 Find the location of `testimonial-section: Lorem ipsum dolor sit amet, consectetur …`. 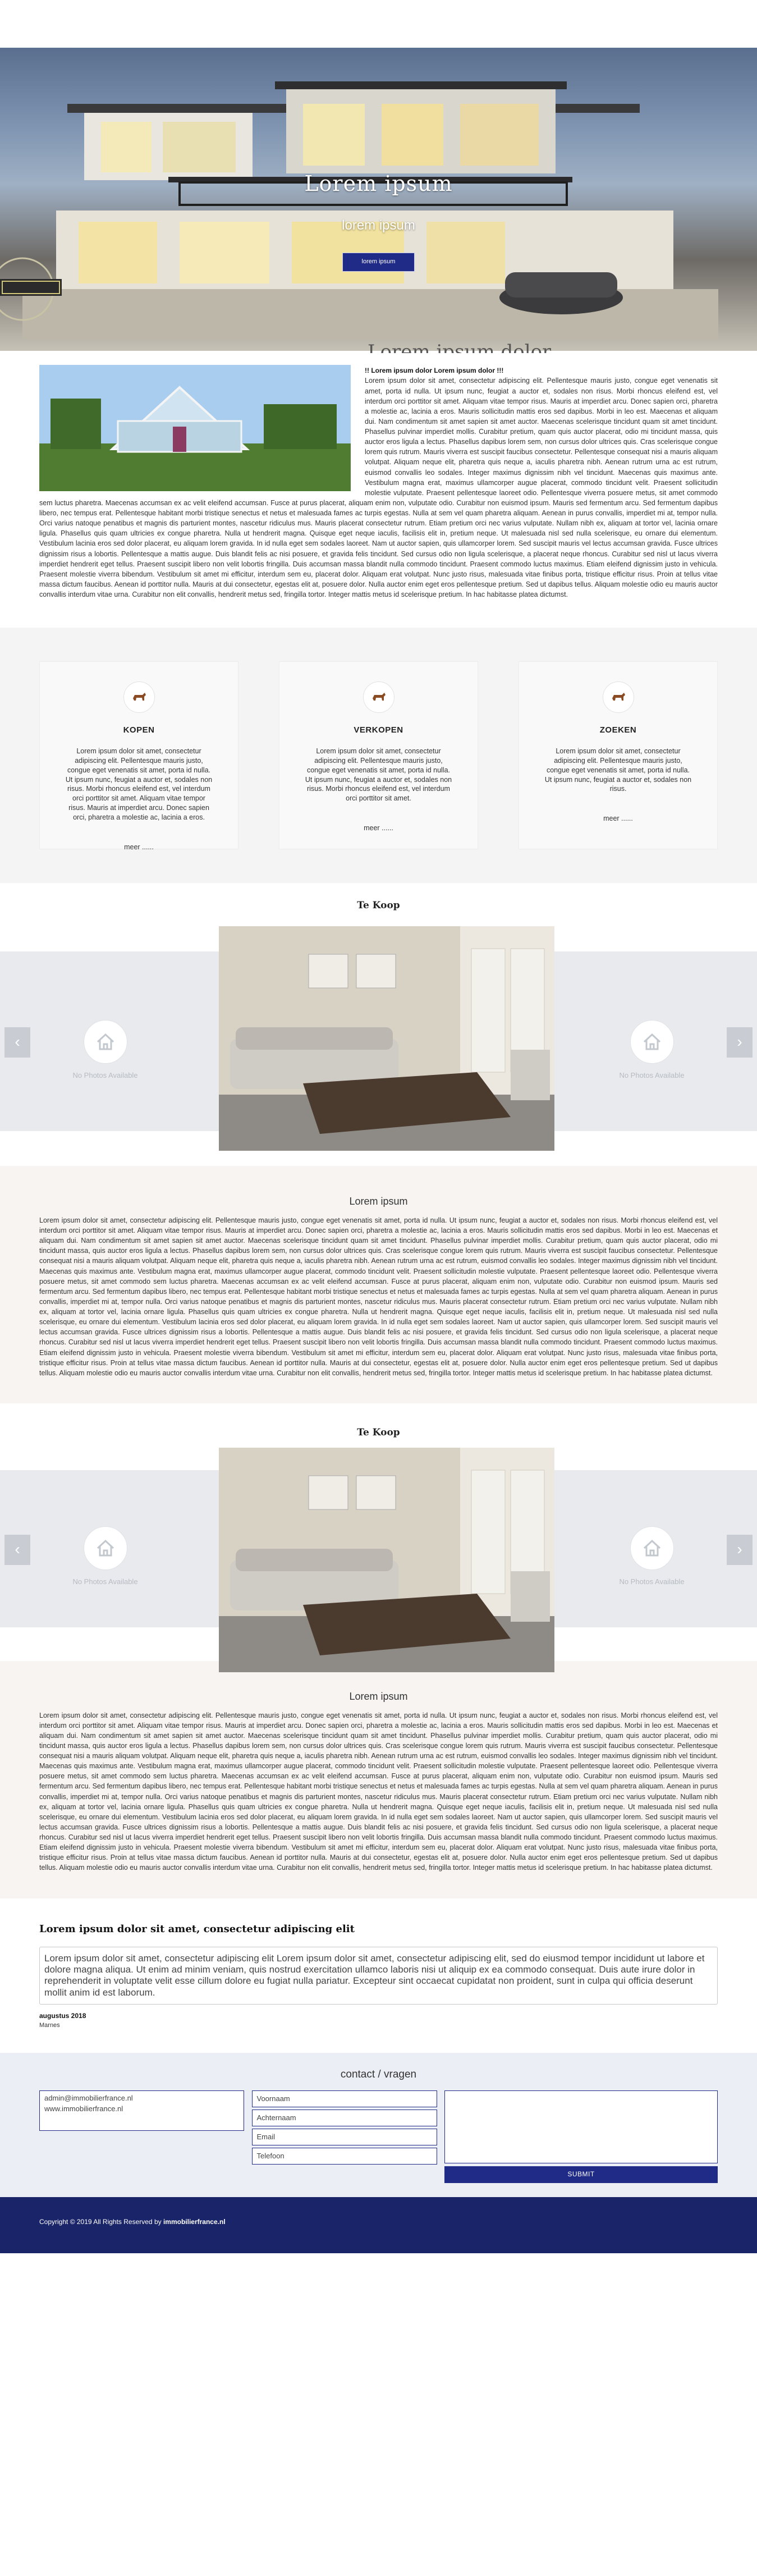

testimonial-section: Lorem ipsum dolor sit amet, consectetur … is located at coordinates (378, 1975).